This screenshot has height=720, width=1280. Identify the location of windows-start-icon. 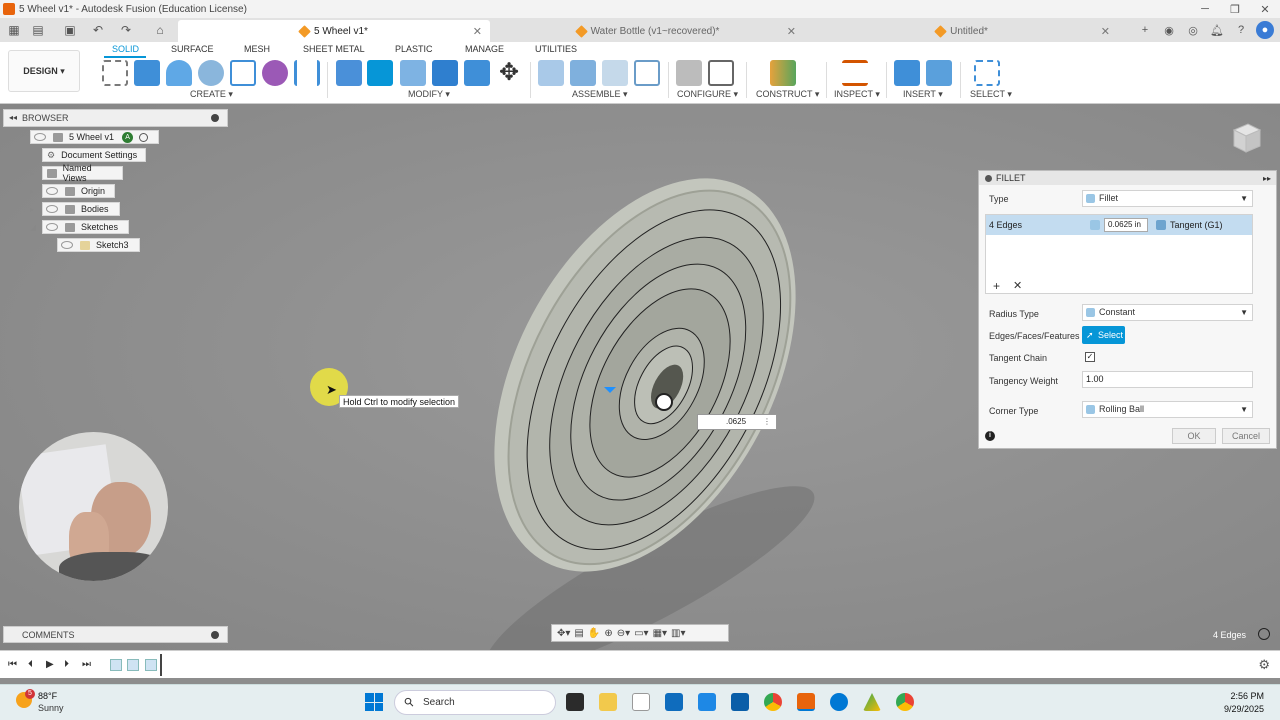
(374, 702).